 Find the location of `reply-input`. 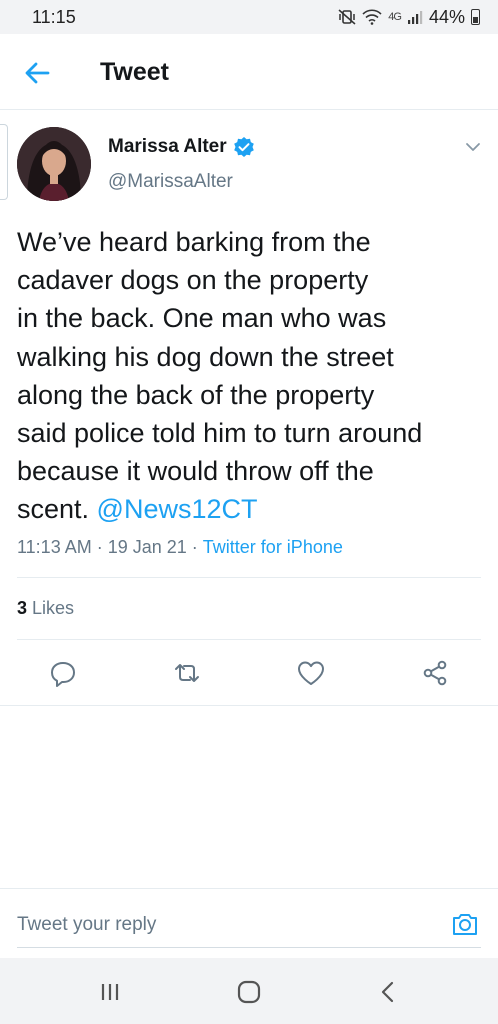

reply-input is located at coordinates (227, 925).